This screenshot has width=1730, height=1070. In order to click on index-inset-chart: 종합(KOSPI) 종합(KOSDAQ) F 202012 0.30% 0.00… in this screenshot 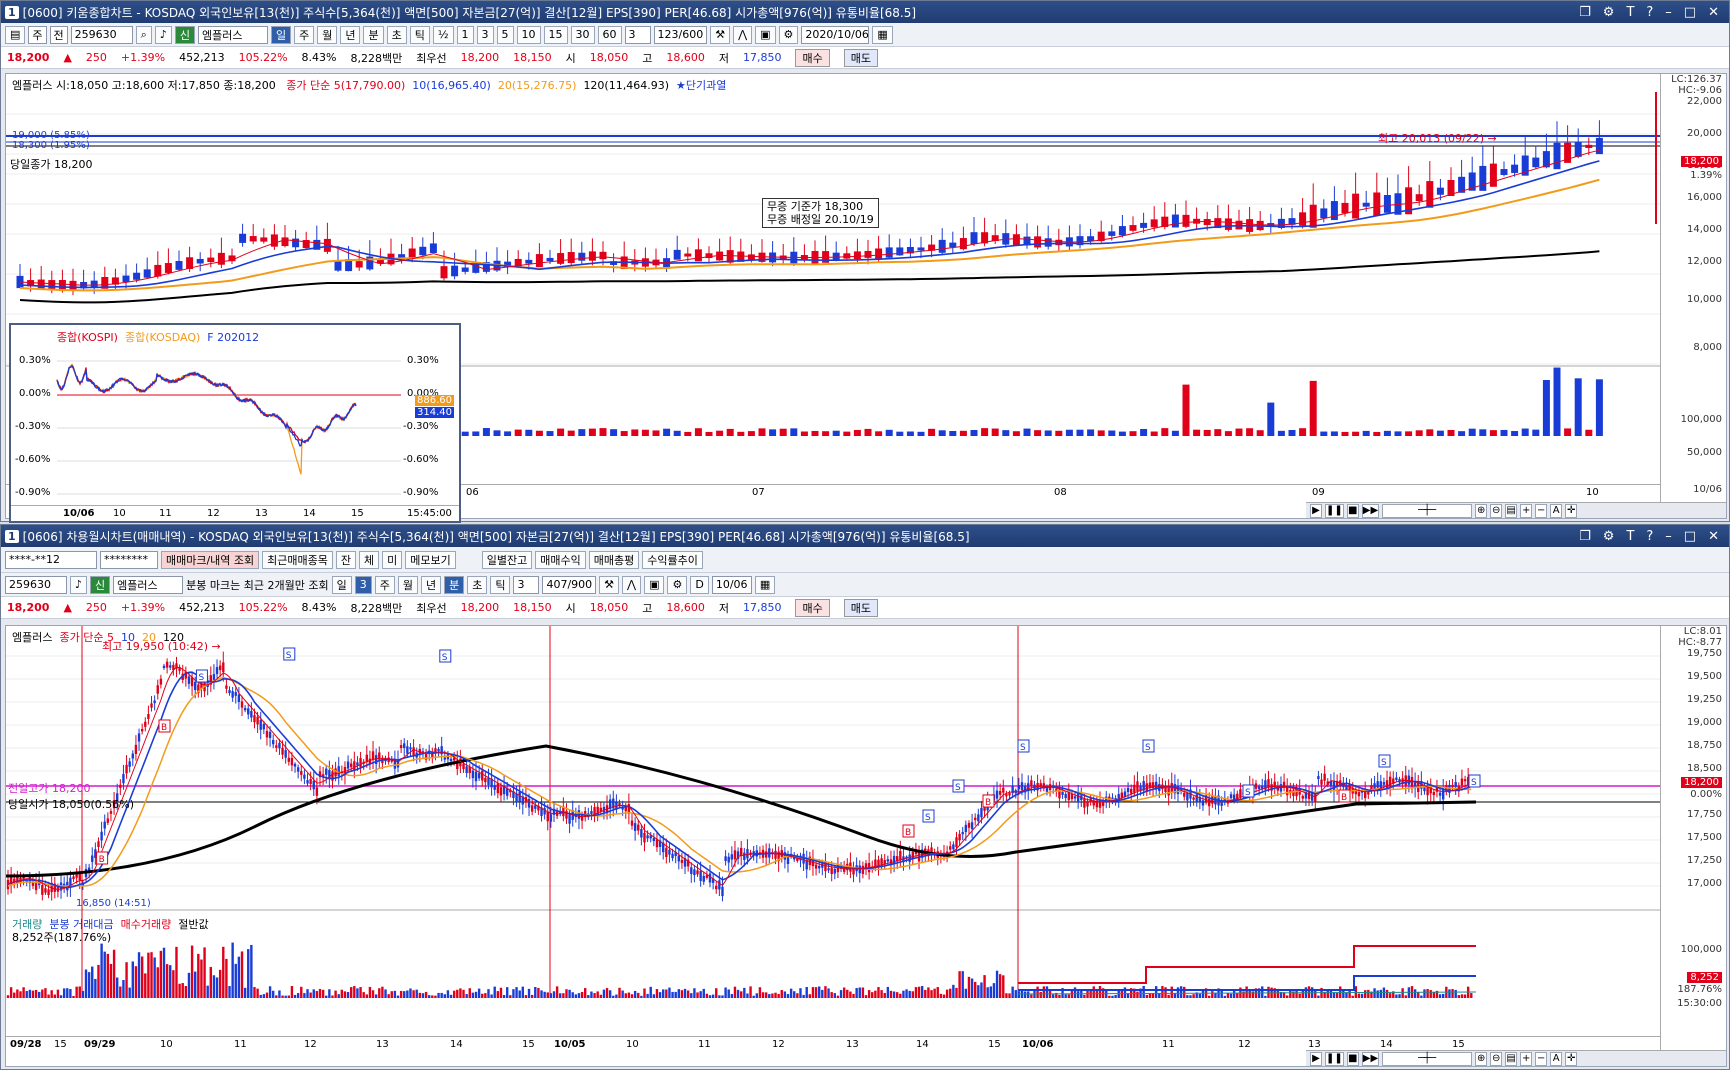, I will do `click(235, 423)`.